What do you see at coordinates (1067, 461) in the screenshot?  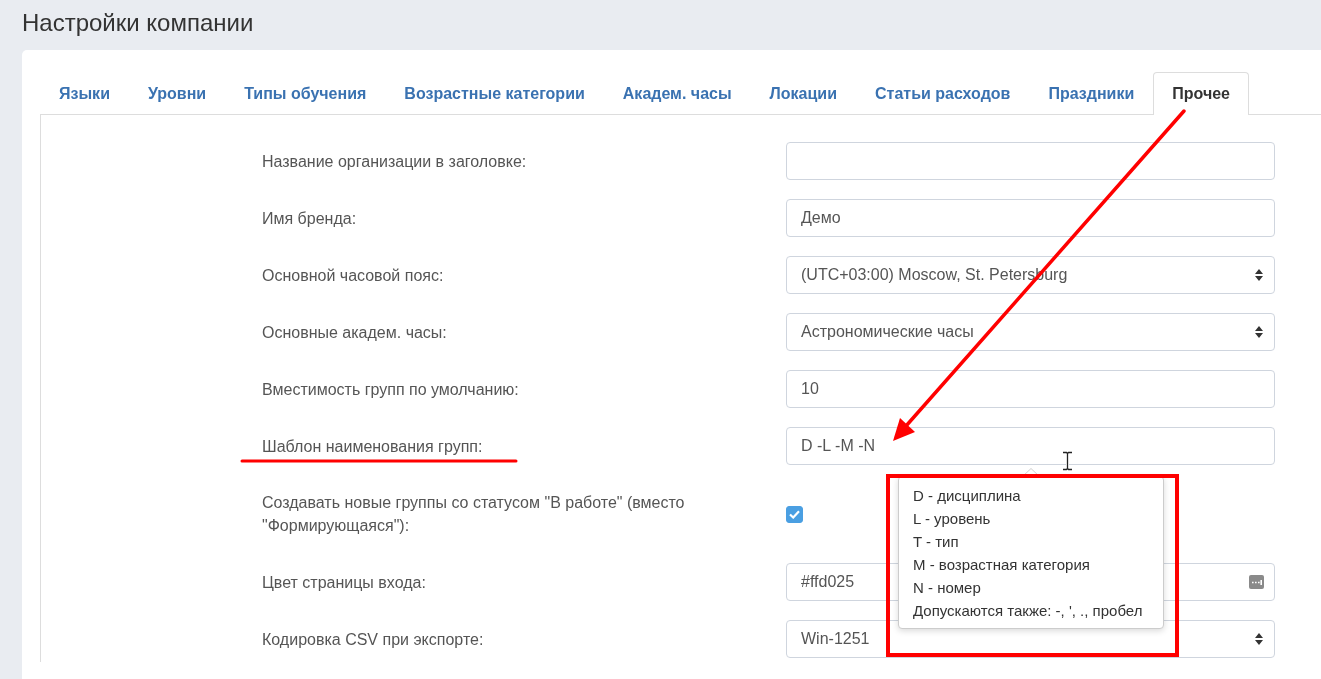 I see `text-cursor-icon` at bounding box center [1067, 461].